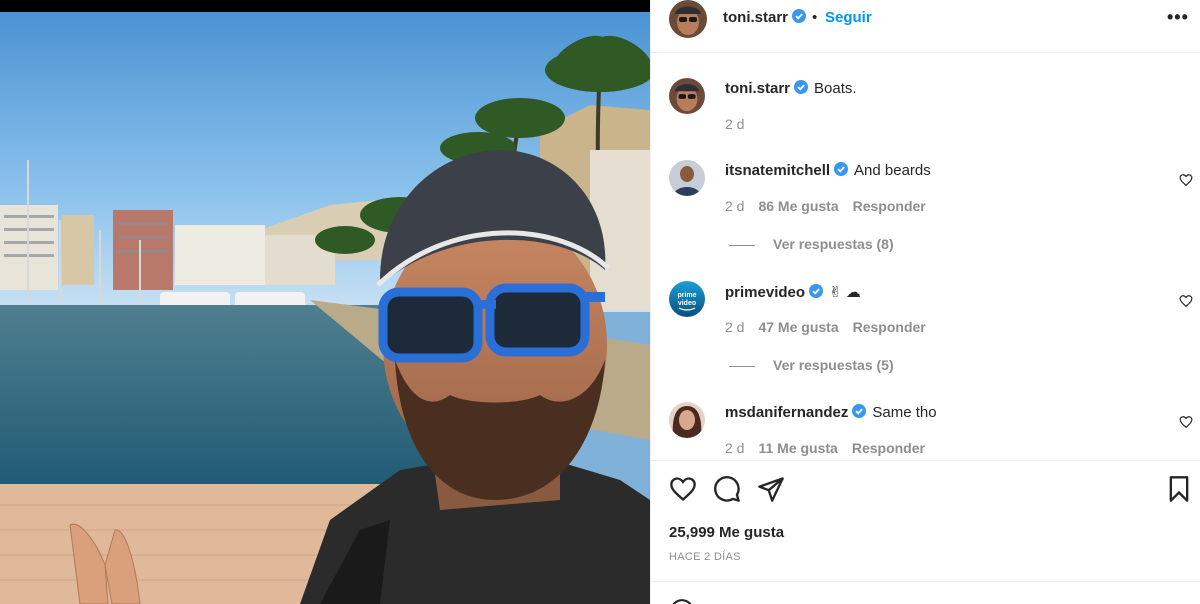 The image size is (1200, 604). Describe the element at coordinates (835, 88) in the screenshot. I see `caption-text: Boats.` at that location.